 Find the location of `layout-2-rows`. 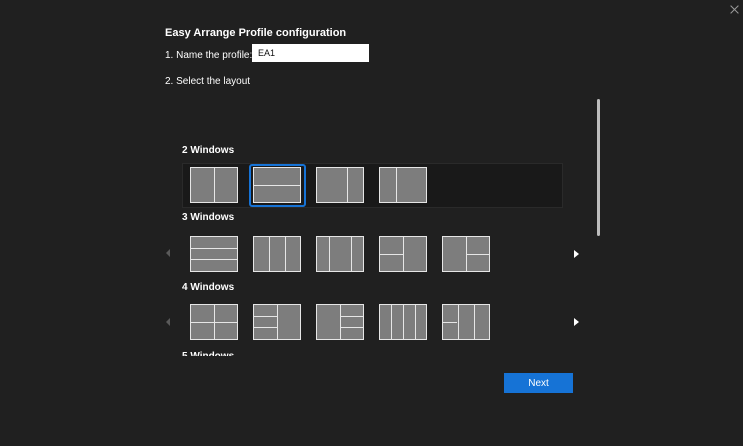

layout-2-rows is located at coordinates (277, 185).